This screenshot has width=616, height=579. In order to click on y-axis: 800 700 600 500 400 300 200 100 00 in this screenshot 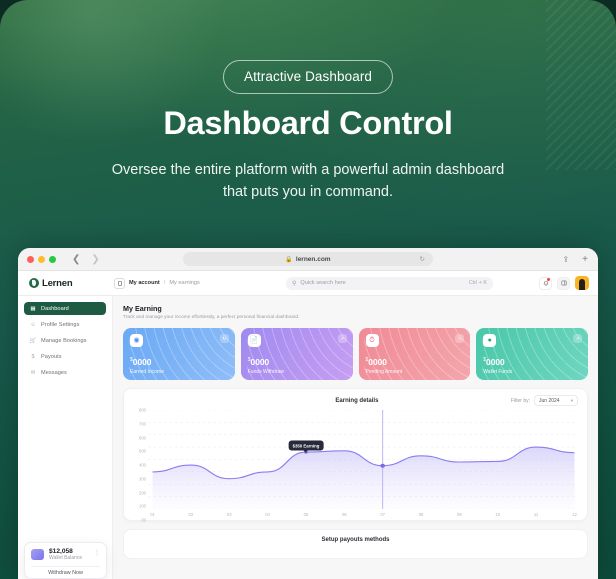, I will do `click(138, 465)`.